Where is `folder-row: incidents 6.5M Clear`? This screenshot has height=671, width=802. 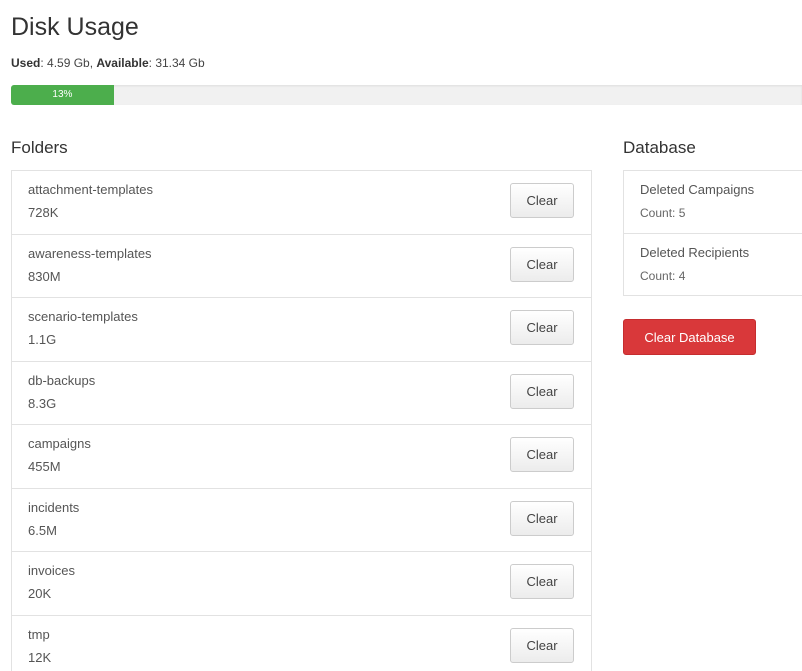 folder-row: incidents 6.5M Clear is located at coordinates (301, 520).